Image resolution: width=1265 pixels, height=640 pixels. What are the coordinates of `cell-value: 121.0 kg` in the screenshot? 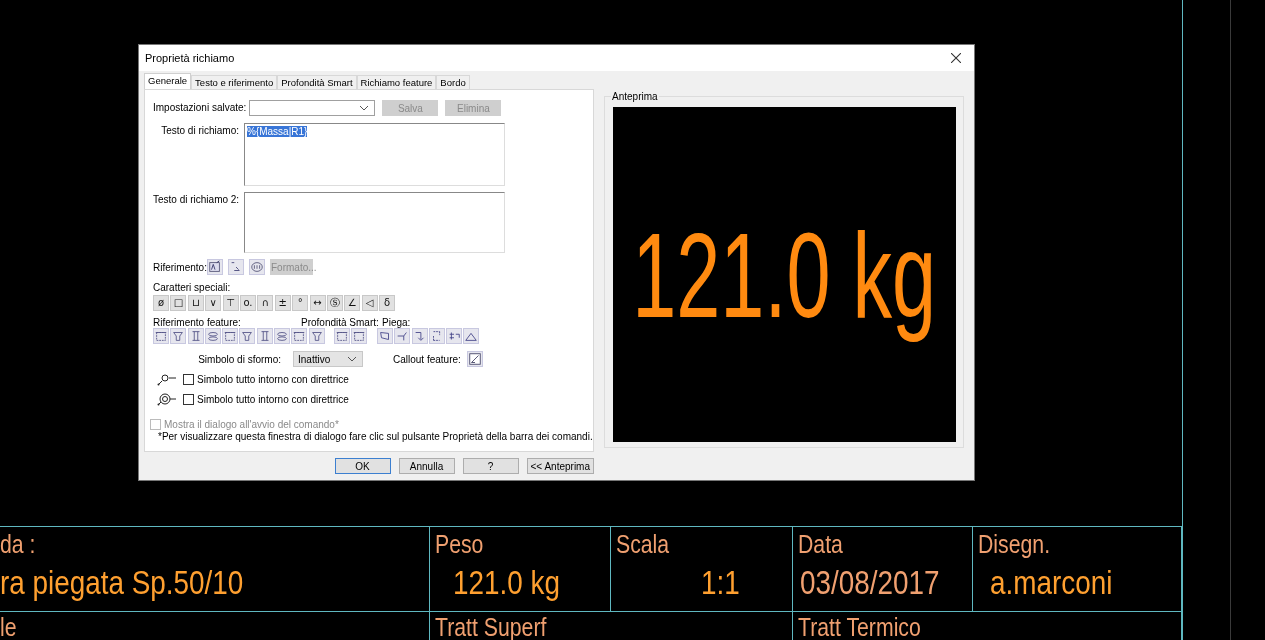 It's located at (506, 582).